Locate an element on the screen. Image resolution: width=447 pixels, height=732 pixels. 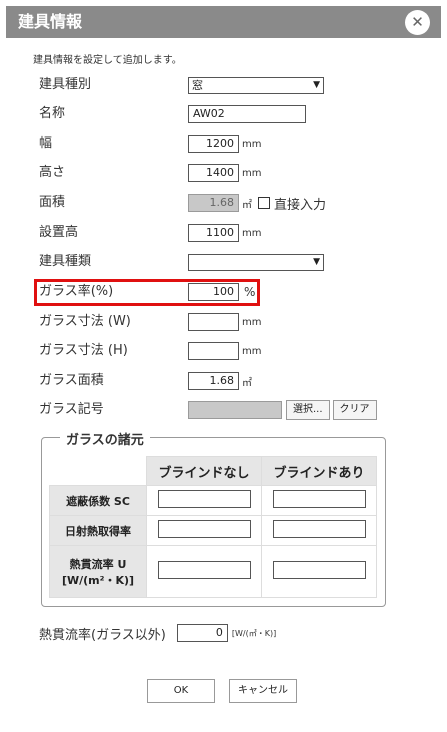
install-height-unit: mm is located at coordinates (252, 233).